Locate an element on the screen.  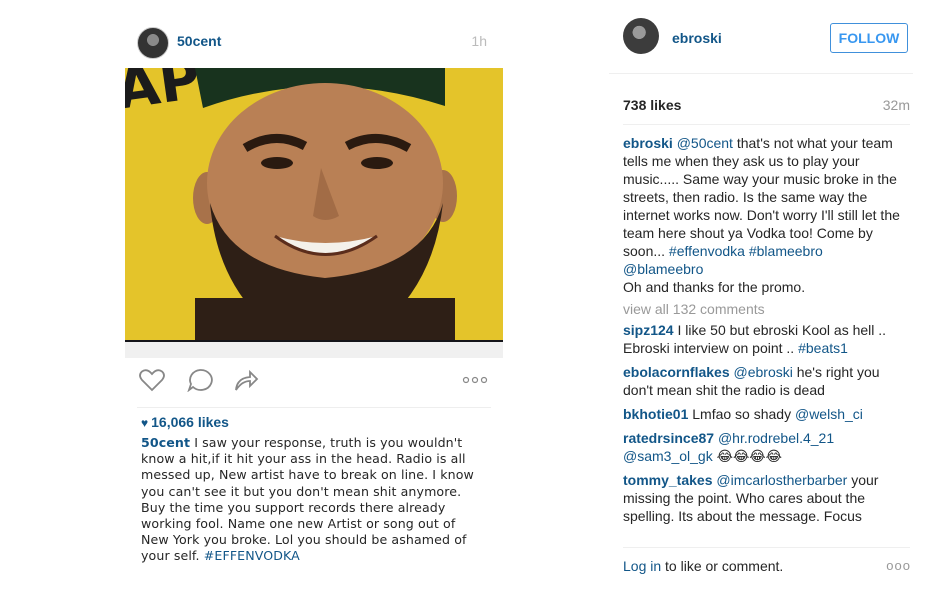
caption-hashtag: #effenvodka is located at coordinates (707, 251).